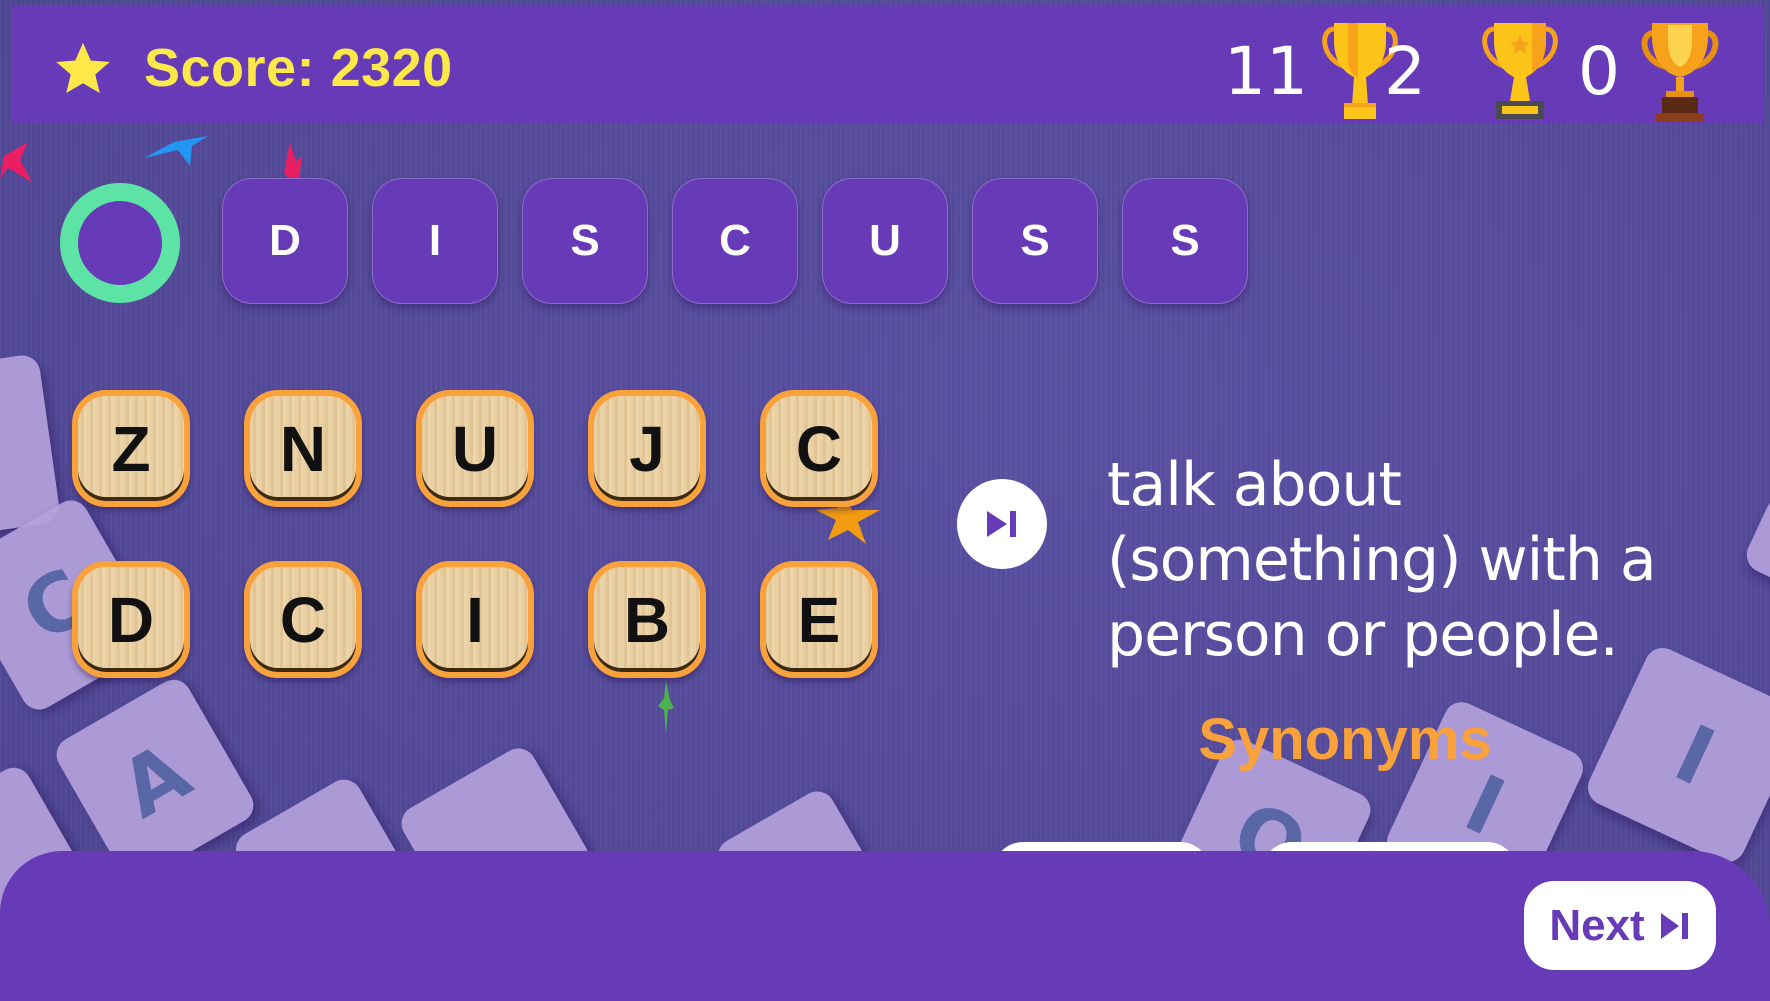 The height and width of the screenshot is (1001, 1770). Describe the element at coordinates (1345, 739) in the screenshot. I see `synonyms-heading: Synonyms` at that location.